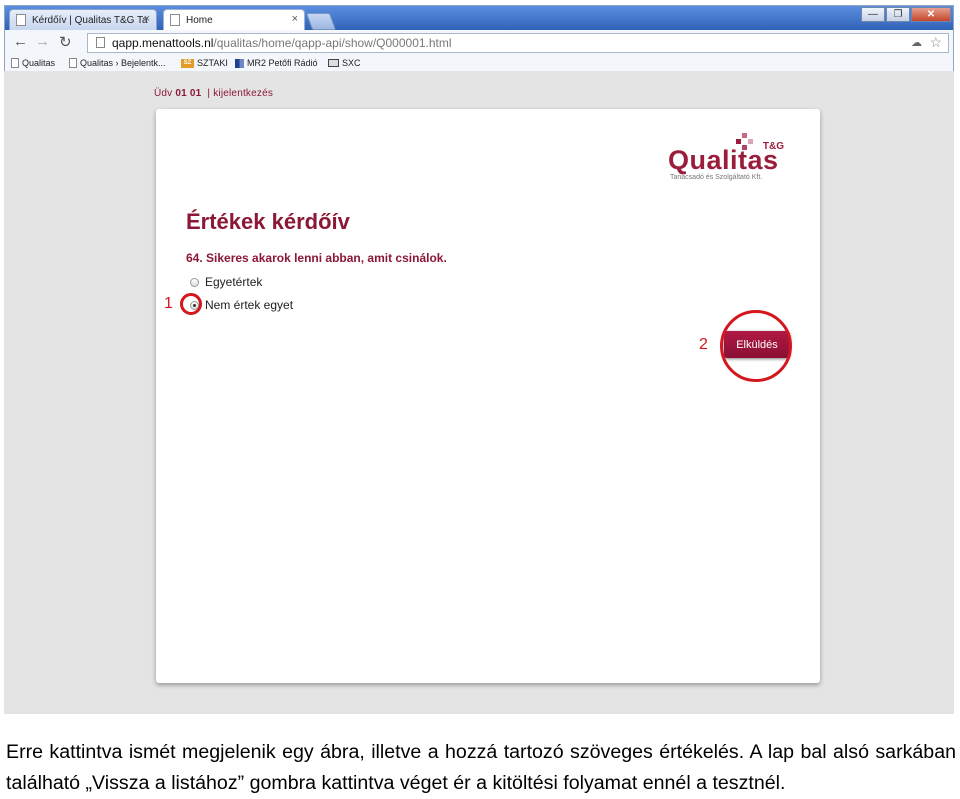 This screenshot has width=960, height=799. Describe the element at coordinates (194, 305) in the screenshot. I see `radio-disagree` at that location.